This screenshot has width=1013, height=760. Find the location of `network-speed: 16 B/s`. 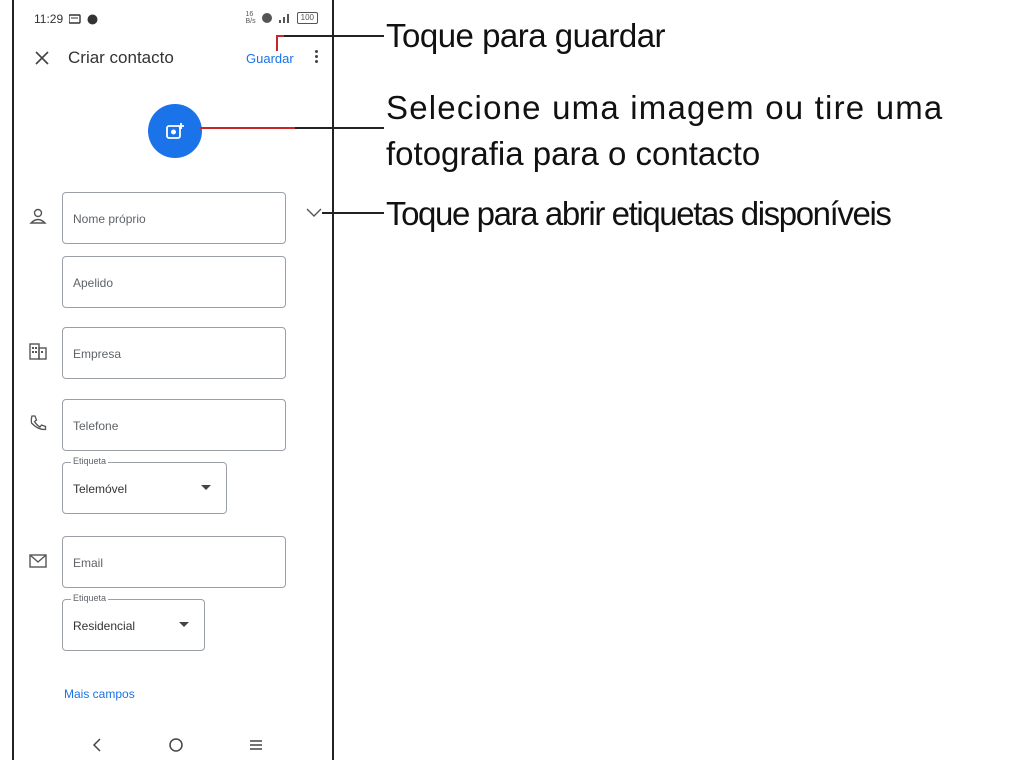

network-speed: 16 B/s is located at coordinates (250, 18).